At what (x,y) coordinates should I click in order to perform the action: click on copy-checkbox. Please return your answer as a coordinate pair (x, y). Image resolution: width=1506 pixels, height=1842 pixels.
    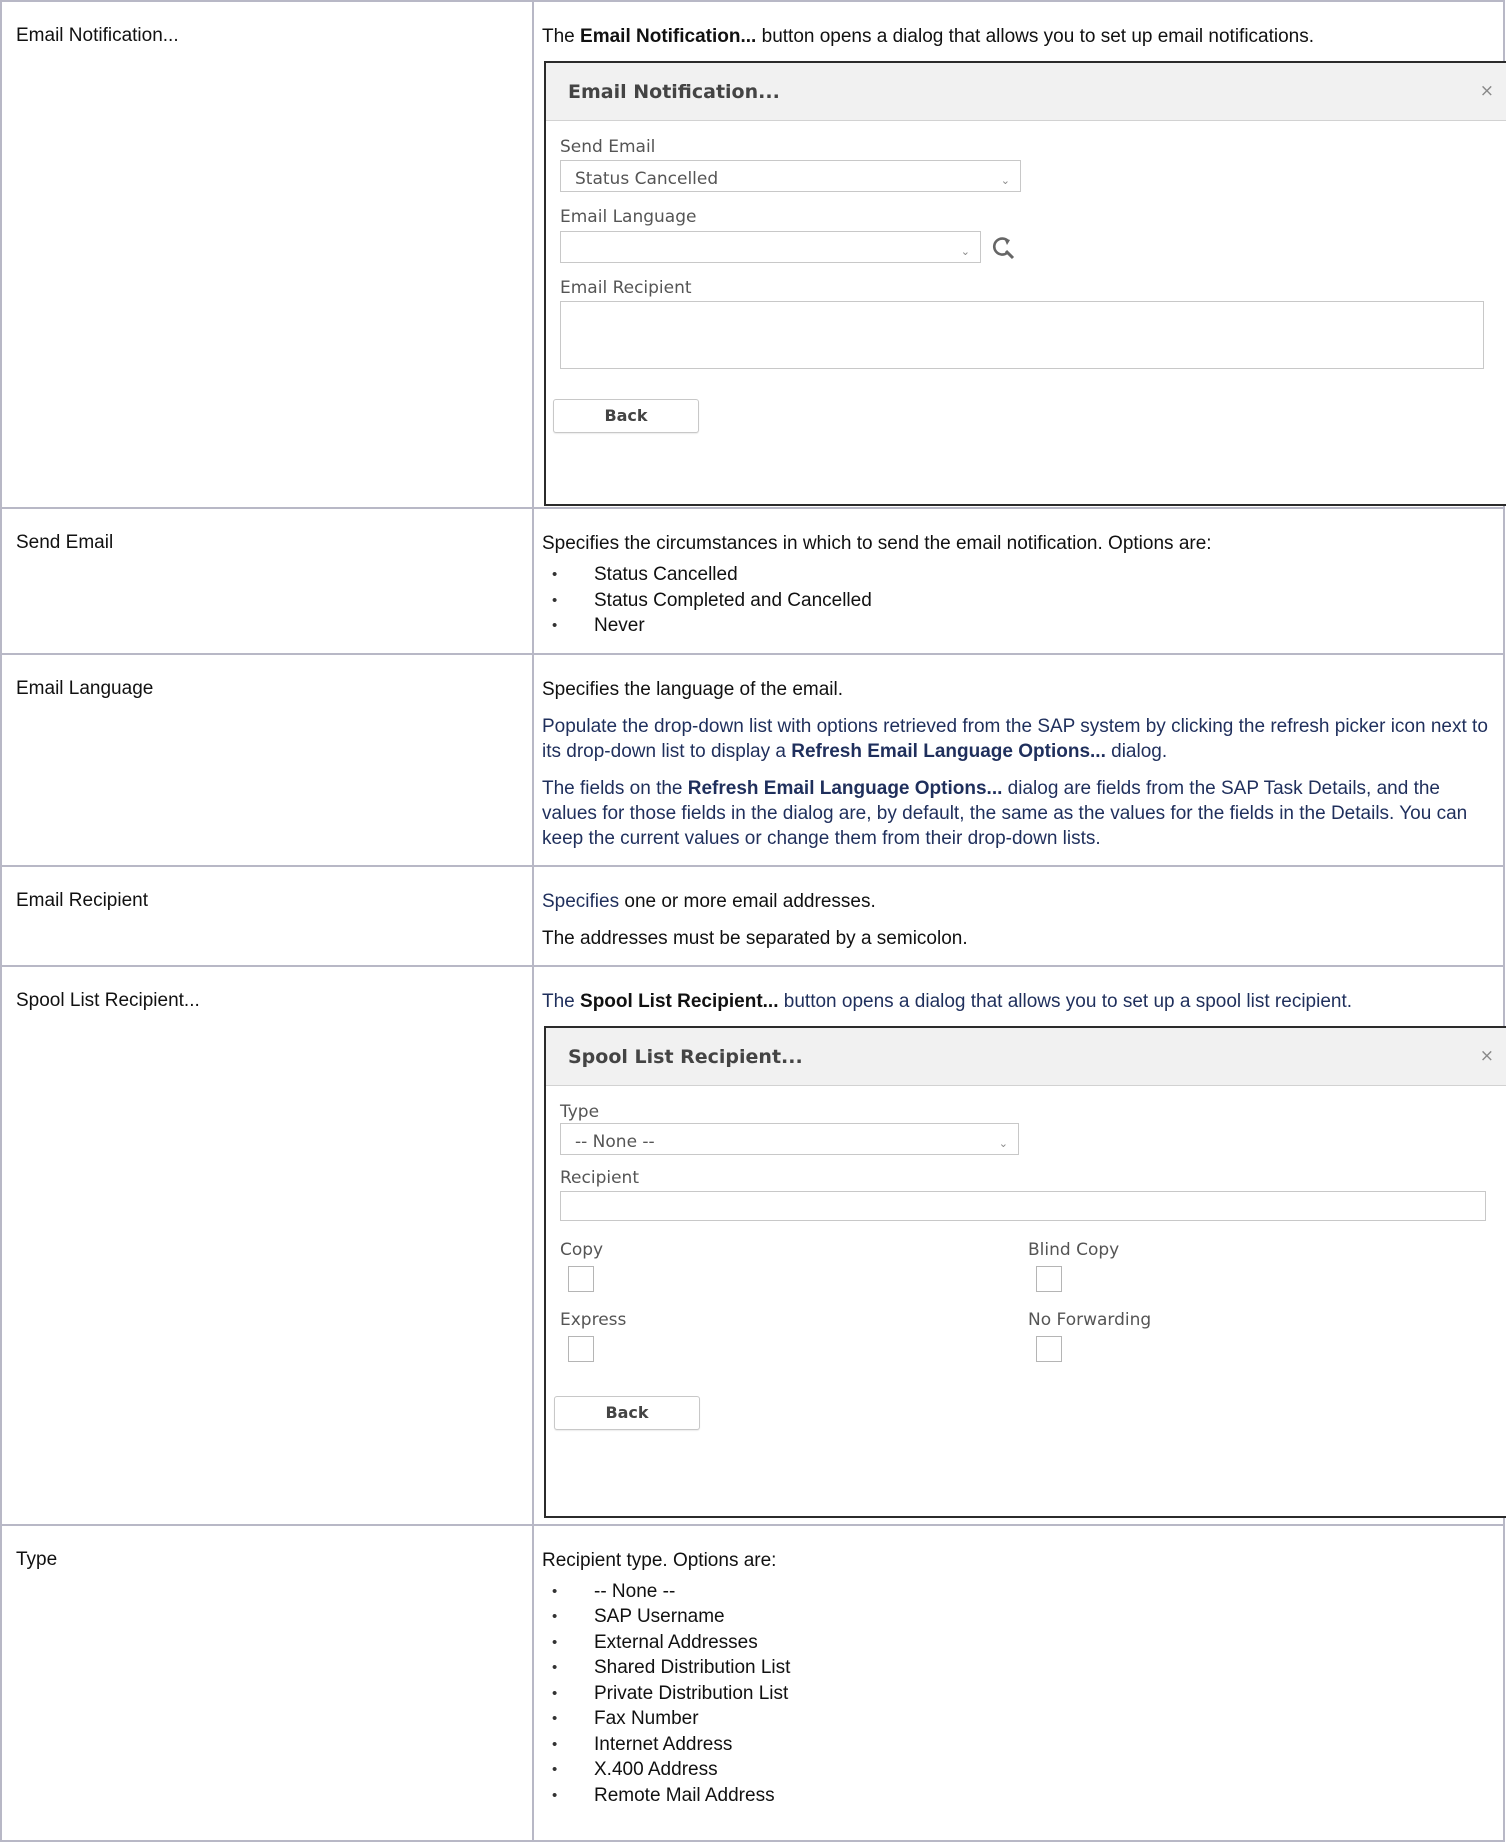
    Looking at the image, I should click on (581, 1278).